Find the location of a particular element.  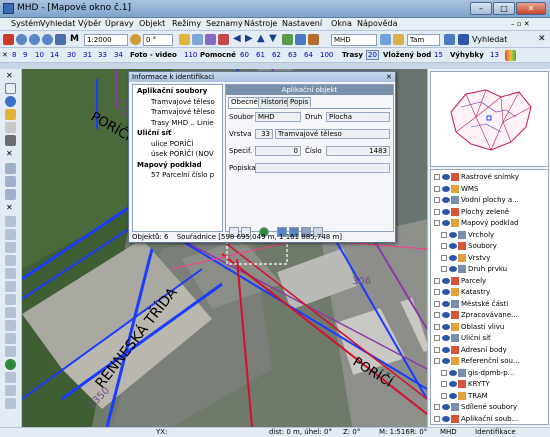

identify-tree-item: Trasy MHD .. Linie is located at coordinates (182, 123).